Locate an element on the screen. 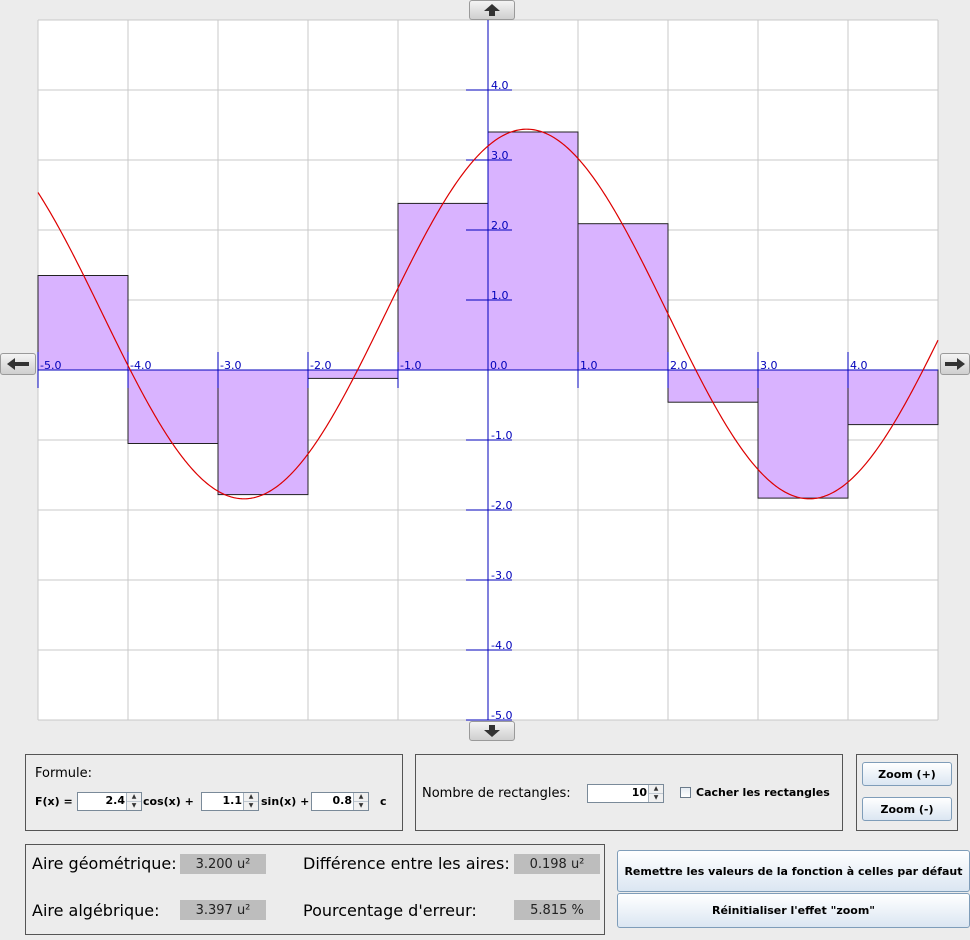  pan-left-button is located at coordinates (18, 364).